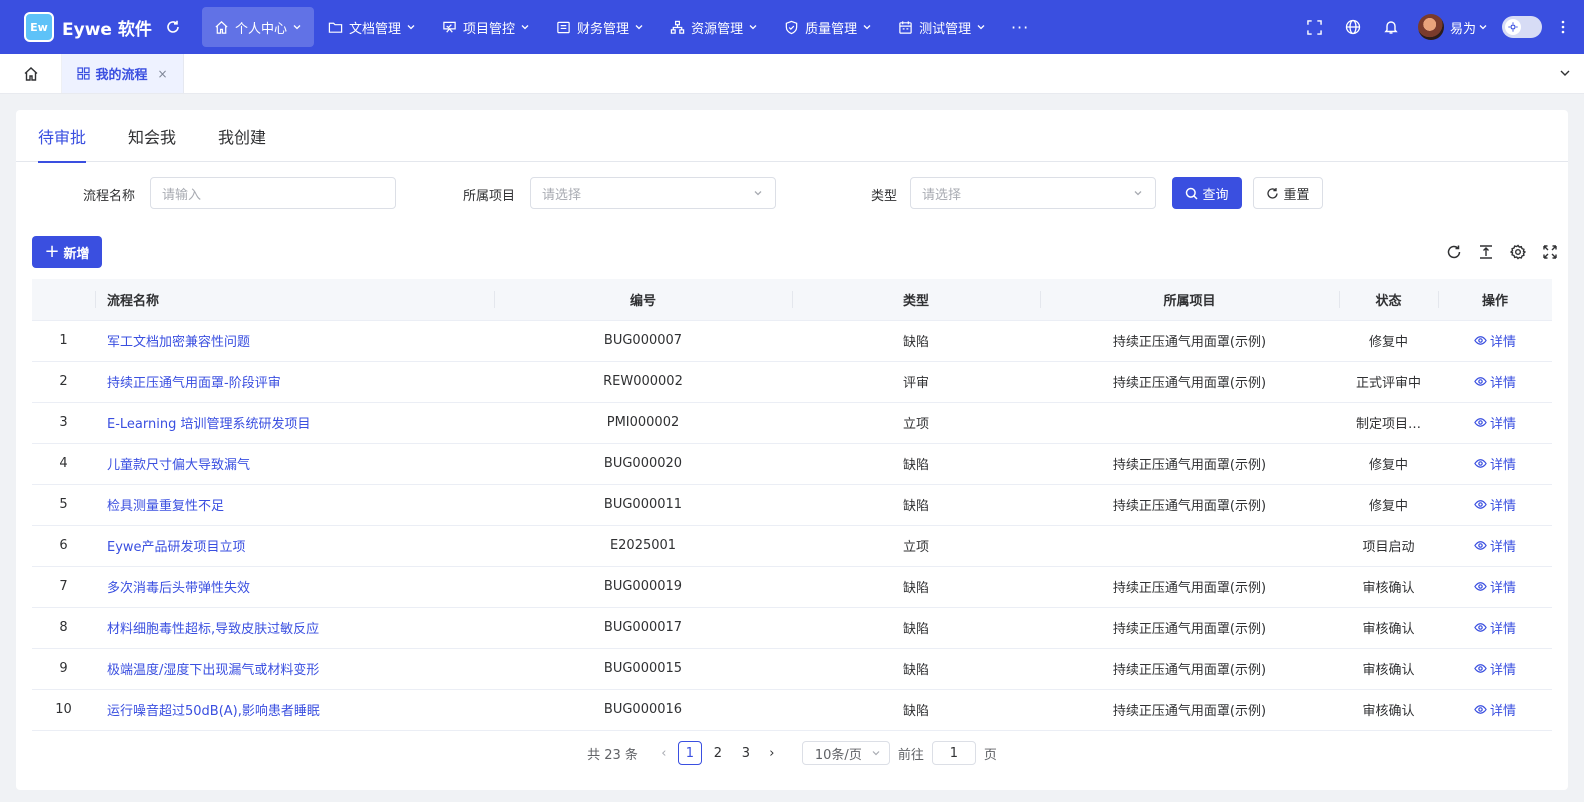 Image resolution: width=1584 pixels, height=802 pixels. What do you see at coordinates (916, 382) in the screenshot?
I see `process-type: 评审` at bounding box center [916, 382].